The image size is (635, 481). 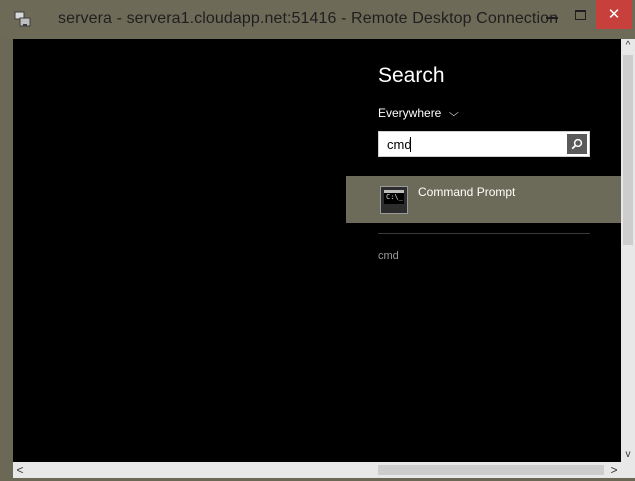 I want to click on close-button: ✕, so click(x=614, y=14).